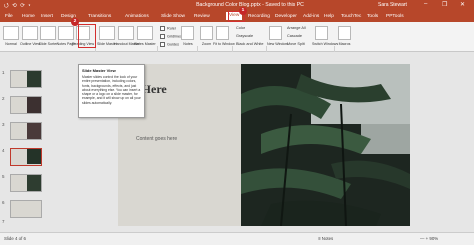  Describe the element at coordinates (206, 44) in the screenshot. I see `zoom-label: Zoom` at that location.